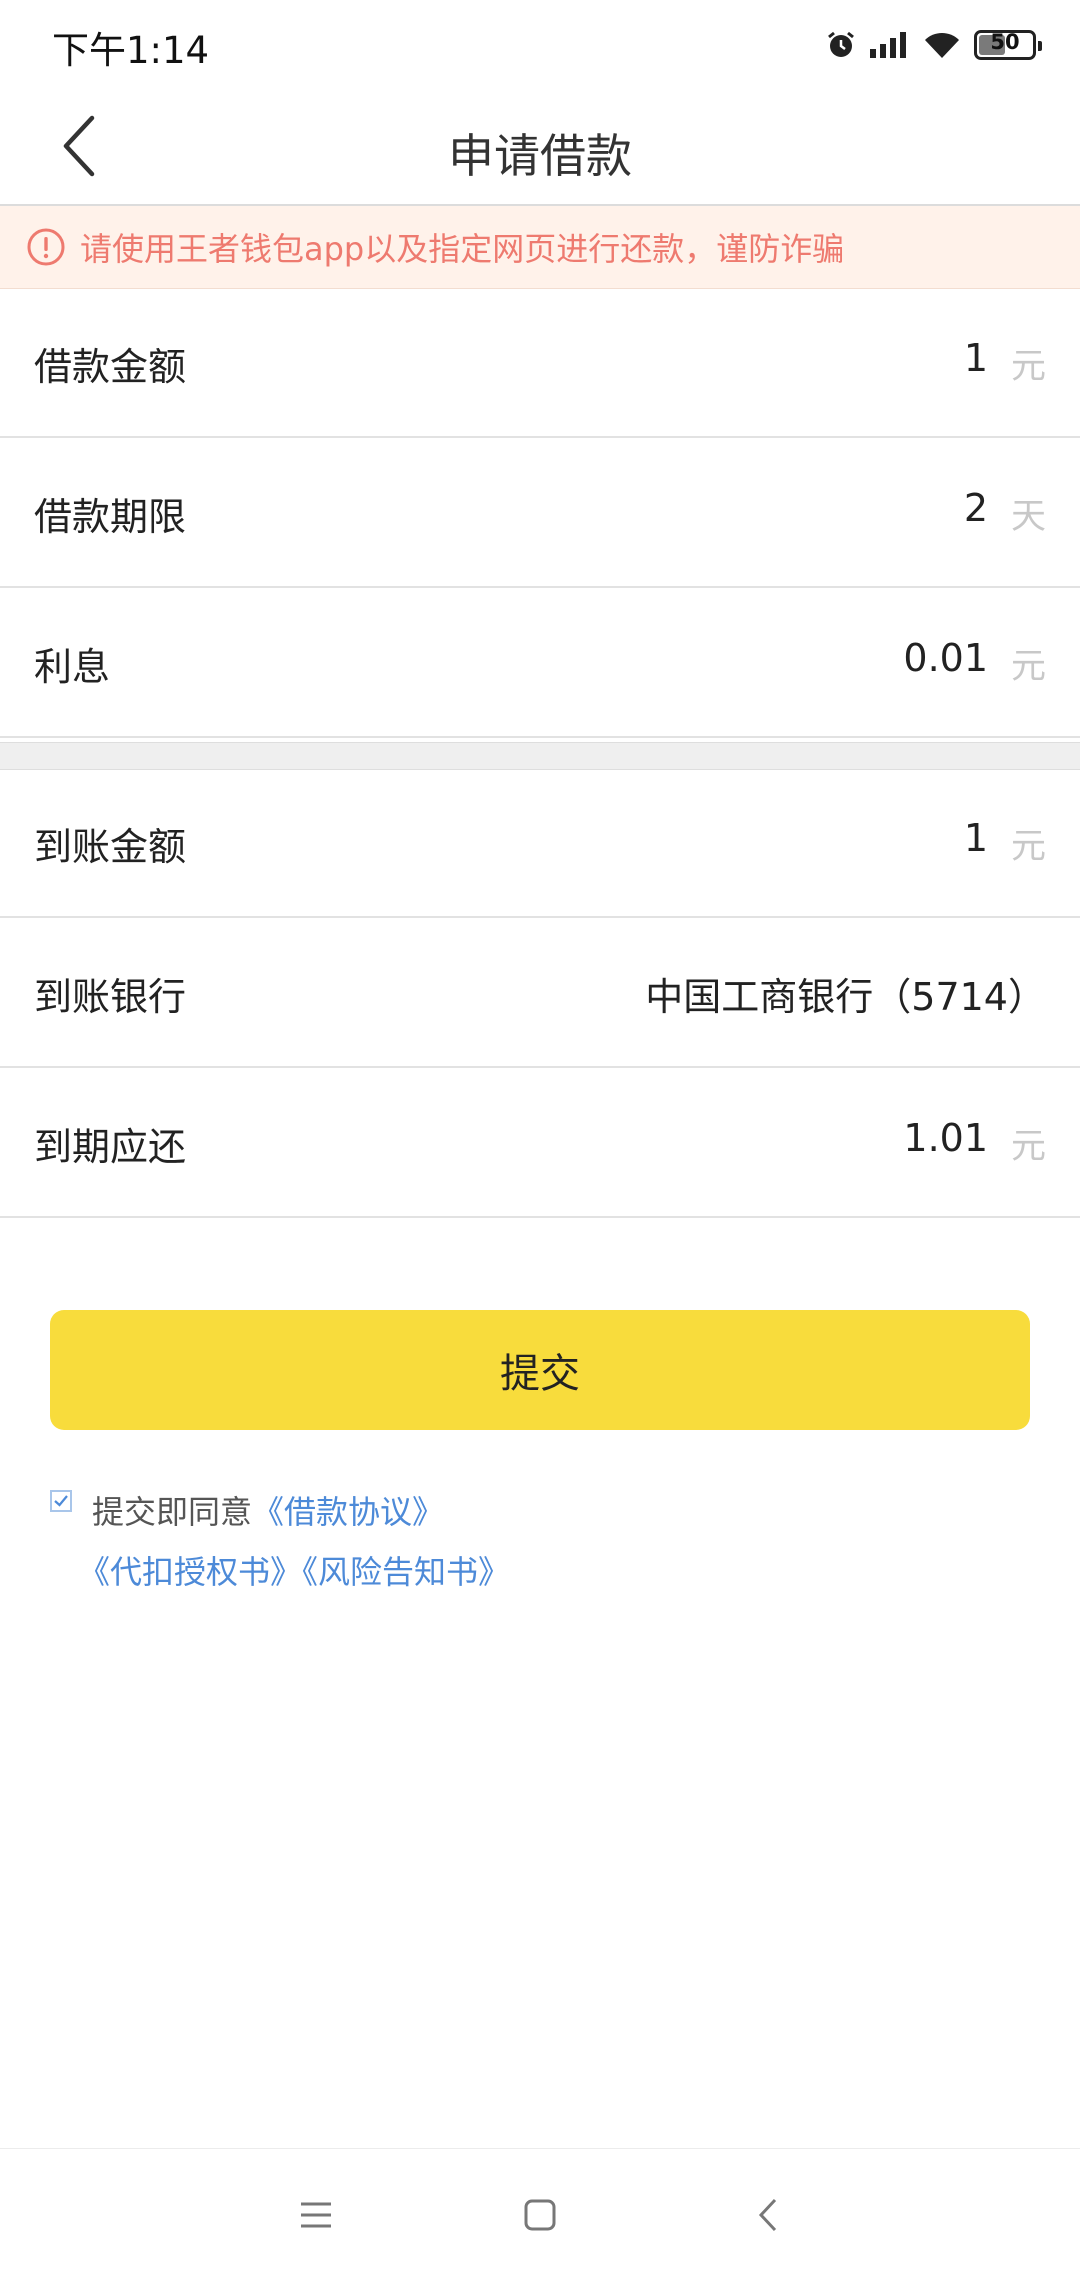  Describe the element at coordinates (110, 1147) in the screenshot. I see `row-label: 到期应还` at that location.